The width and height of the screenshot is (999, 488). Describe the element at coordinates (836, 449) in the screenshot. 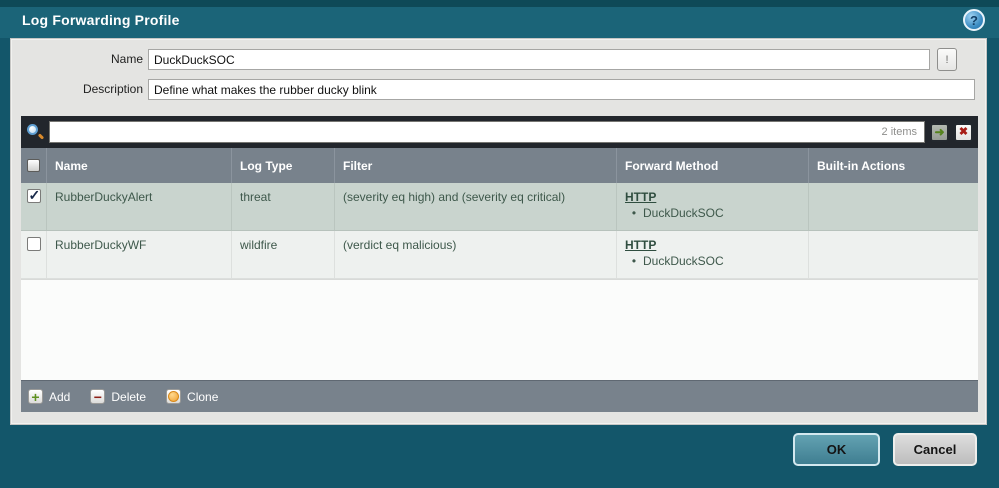

I see `ok-button: OK` at that location.